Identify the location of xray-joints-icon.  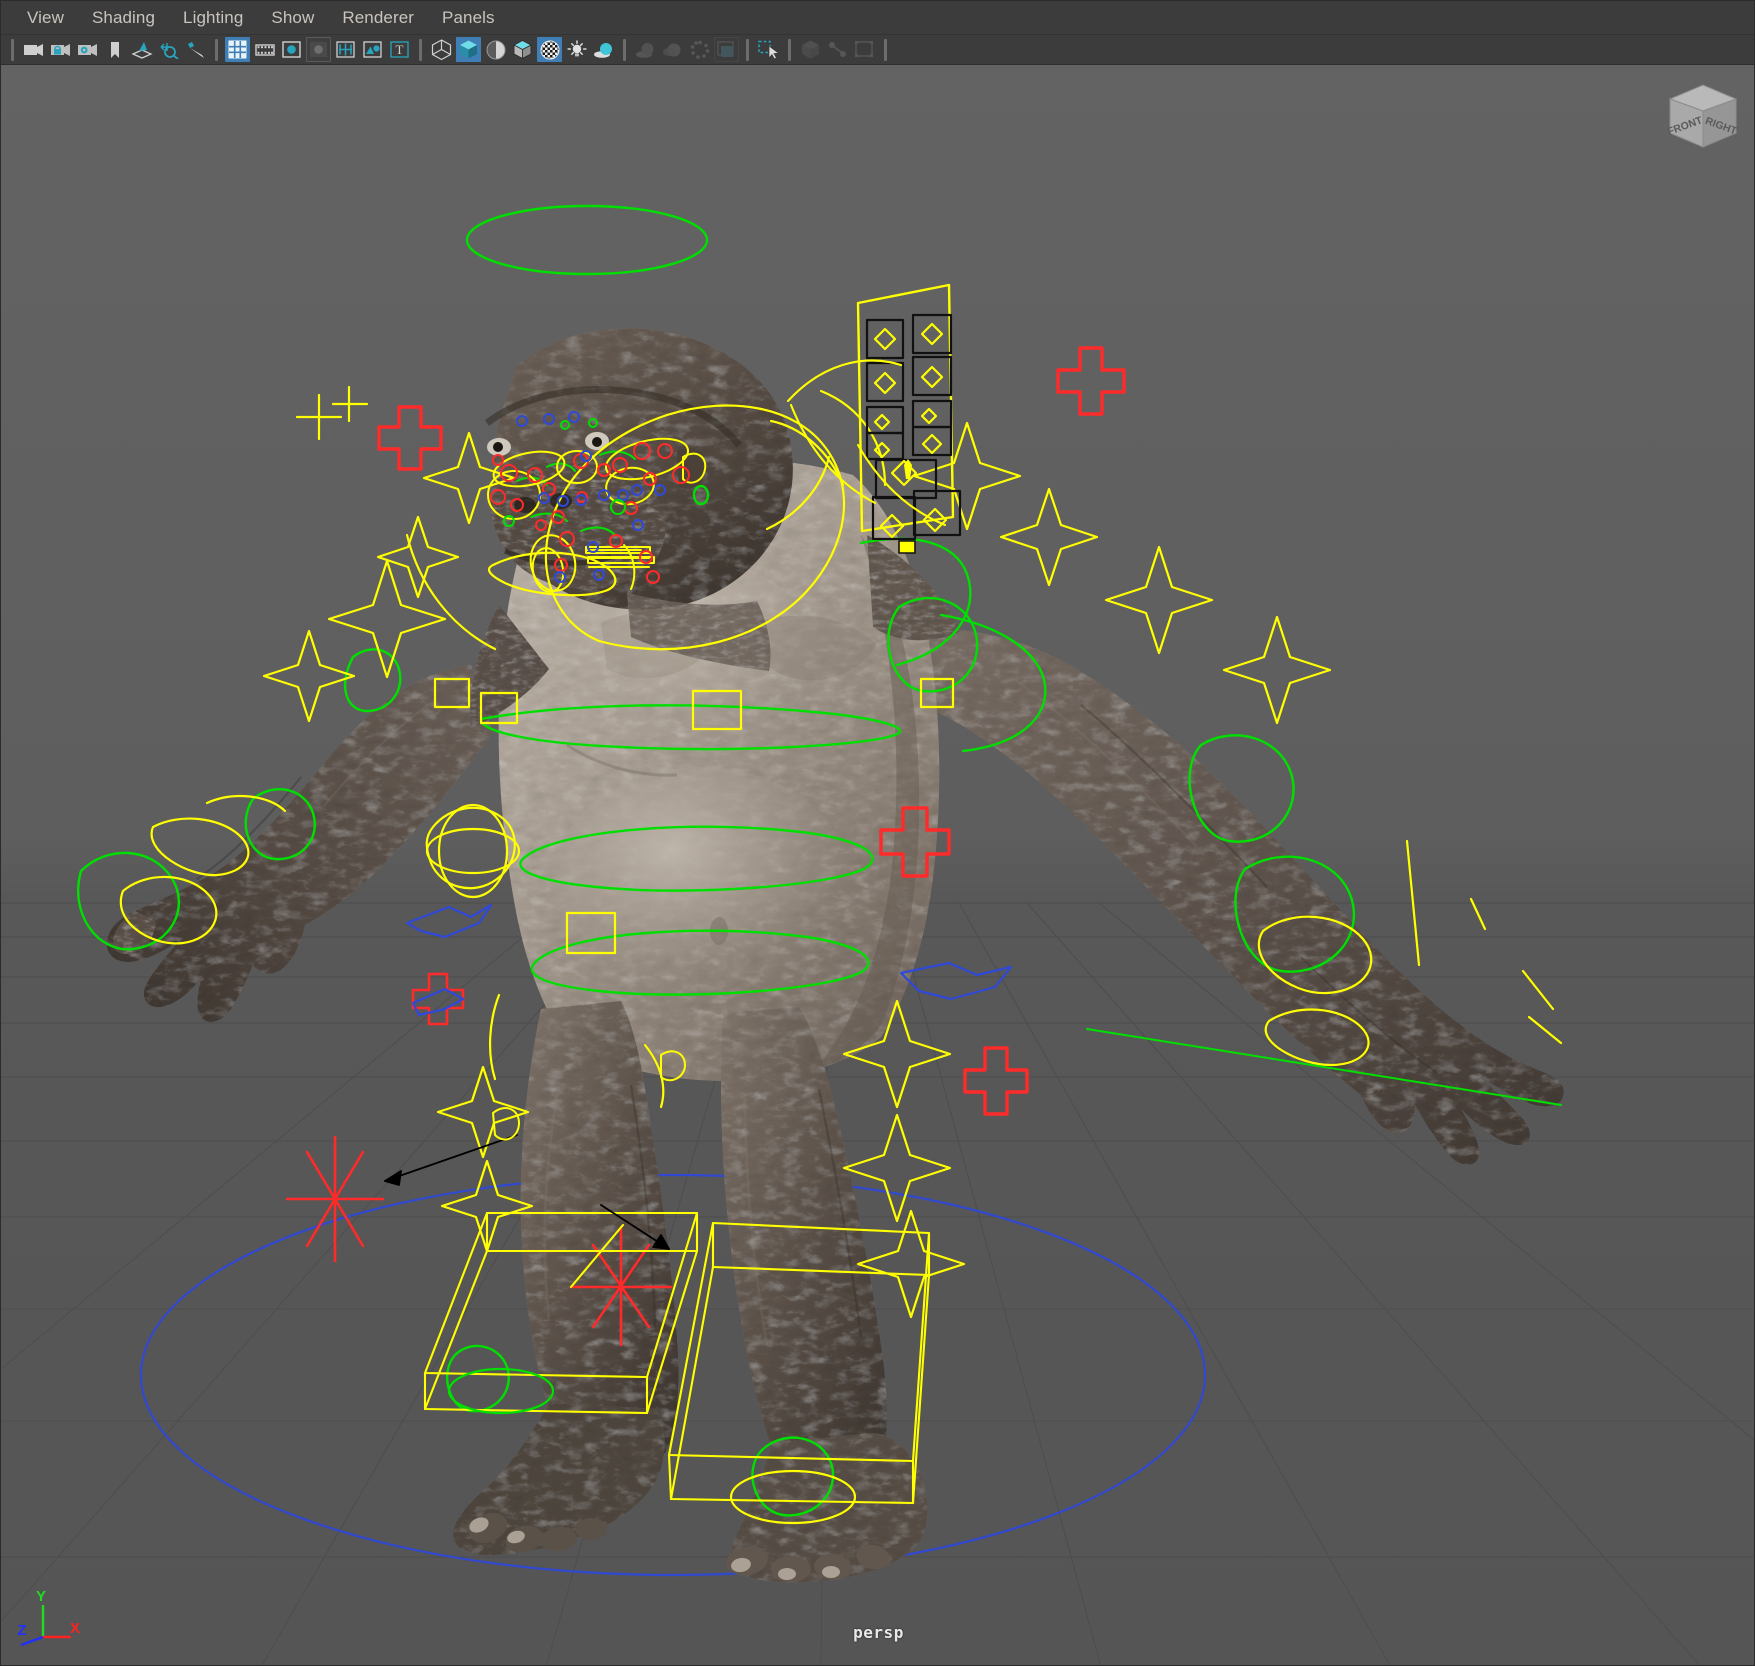
(837, 49).